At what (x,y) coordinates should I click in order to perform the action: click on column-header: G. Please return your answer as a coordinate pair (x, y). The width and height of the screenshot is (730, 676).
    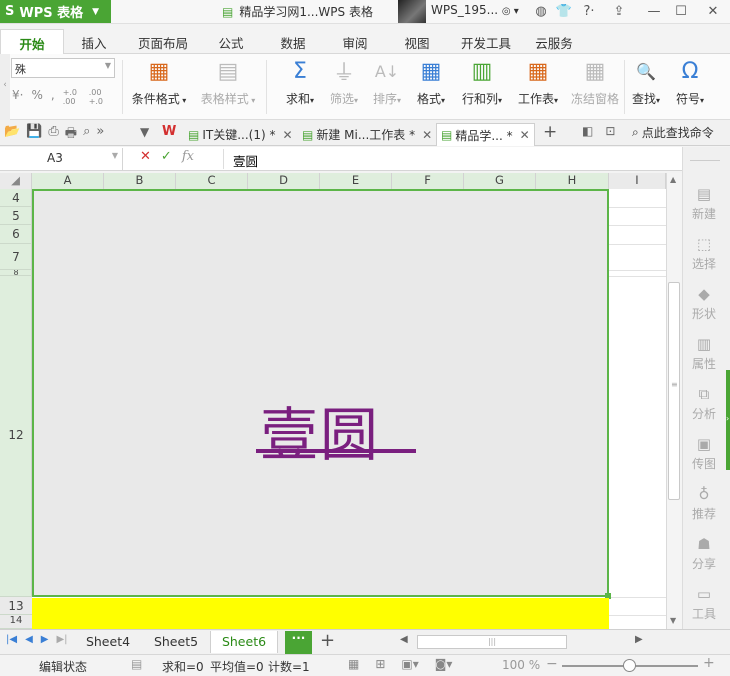
    Looking at the image, I should click on (500, 181).